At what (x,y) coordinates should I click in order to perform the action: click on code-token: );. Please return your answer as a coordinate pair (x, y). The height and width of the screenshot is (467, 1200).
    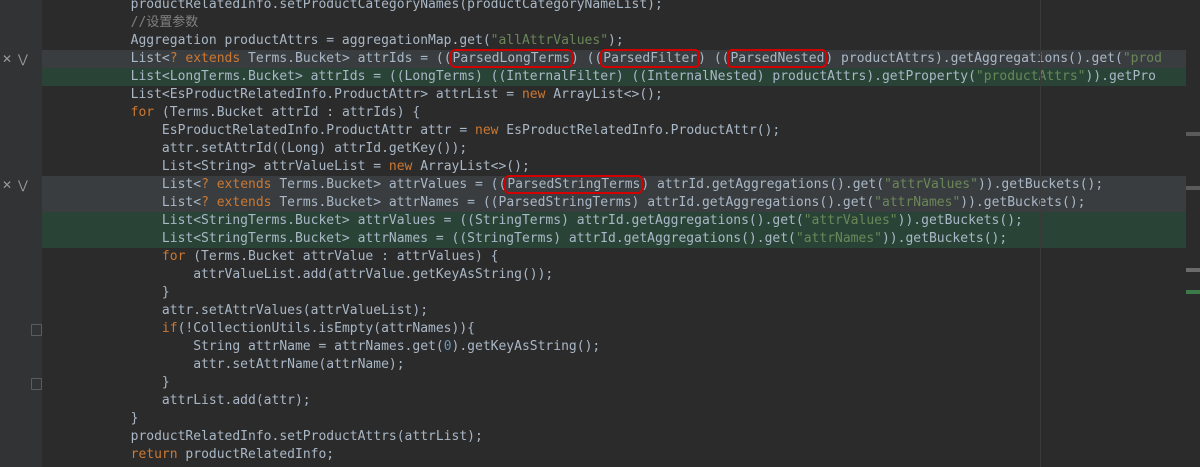
    Looking at the image, I should click on (616, 40).